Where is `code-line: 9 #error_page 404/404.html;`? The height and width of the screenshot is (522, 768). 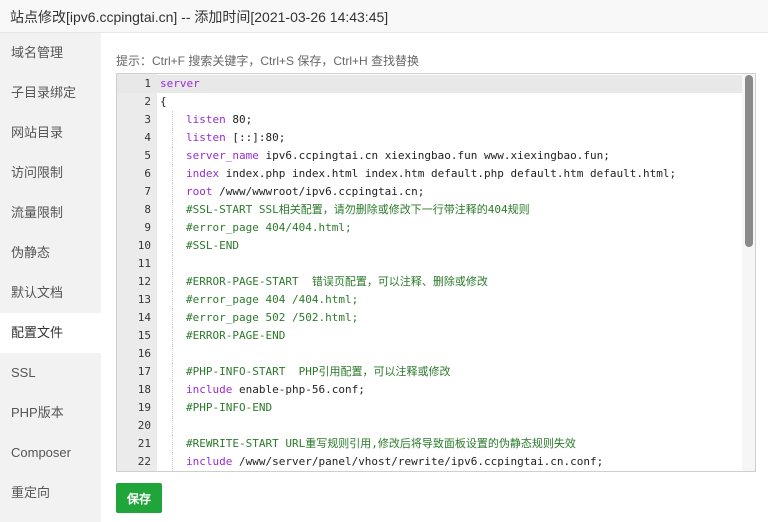 code-line: 9 #error_page 404/404.html; is located at coordinates (430, 228).